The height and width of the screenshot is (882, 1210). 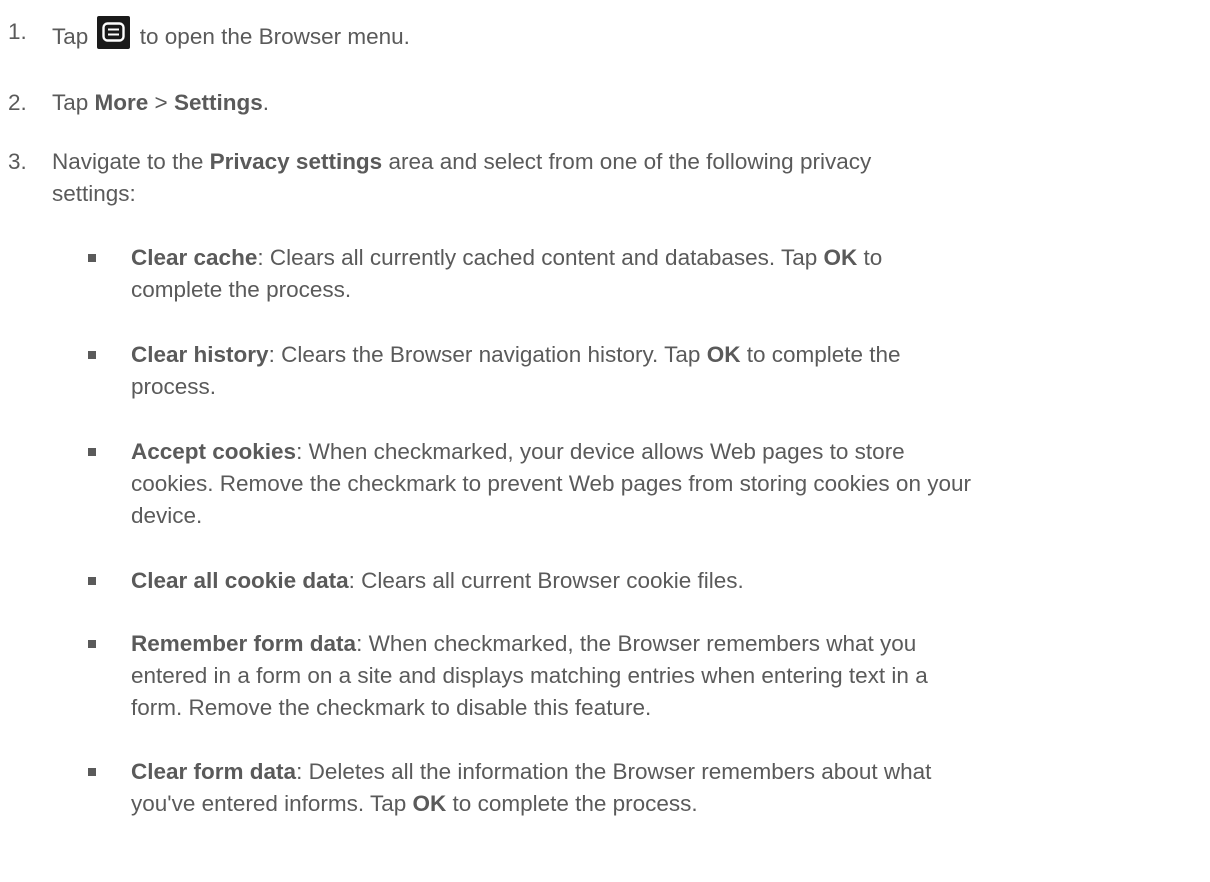 I want to click on option-term: Remember form data, so click(x=244, y=643).